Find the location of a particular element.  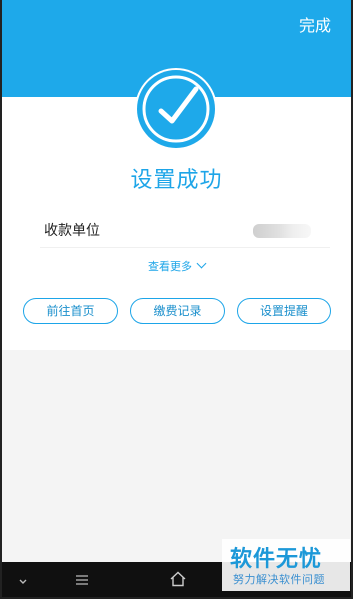

view-more-link: 查看更多 is located at coordinates (176, 266).